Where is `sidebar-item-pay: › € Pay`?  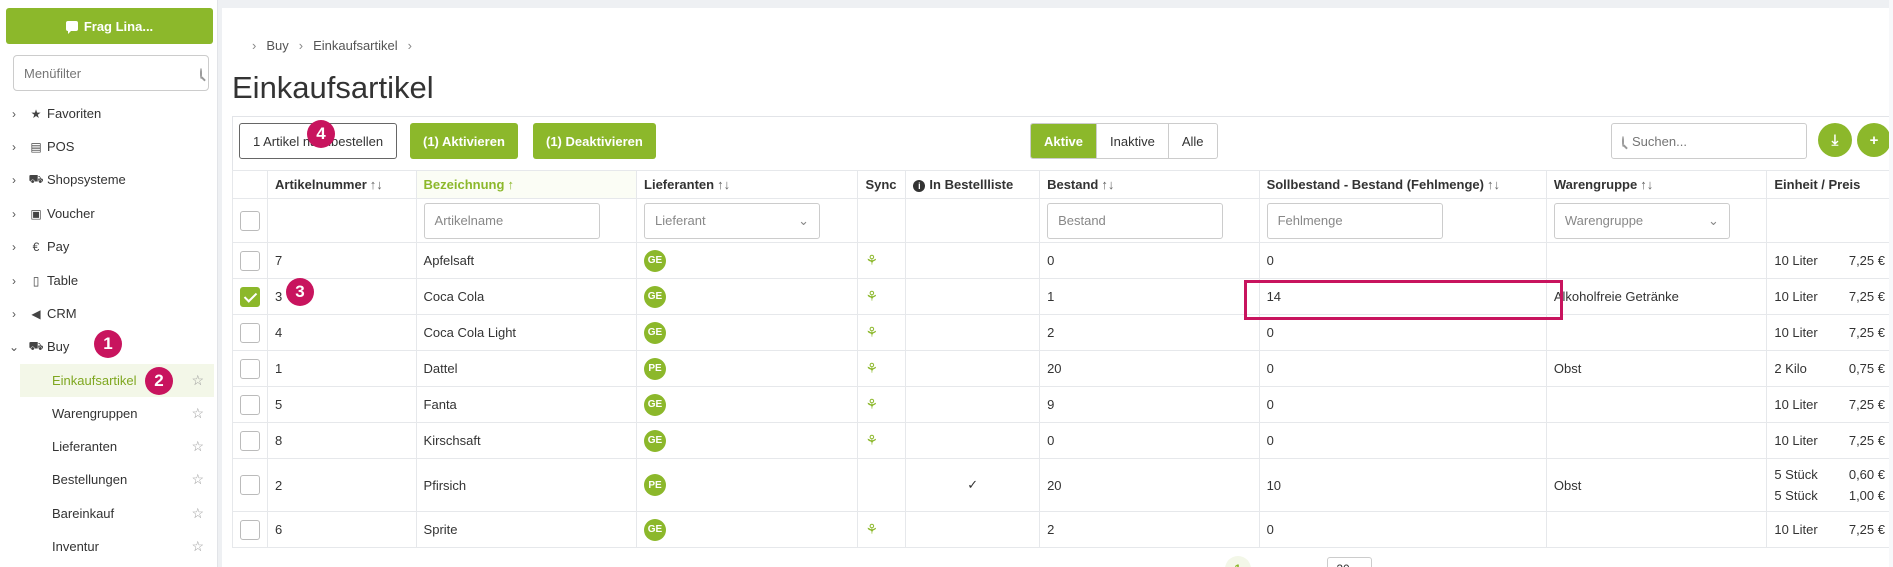 sidebar-item-pay: › € Pay is located at coordinates (109, 246).